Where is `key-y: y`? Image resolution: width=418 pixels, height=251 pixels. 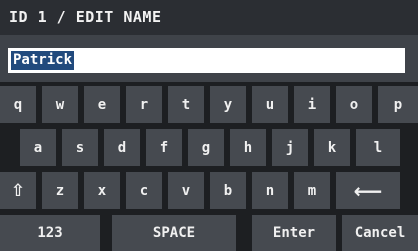
key-y: y is located at coordinates (228, 104).